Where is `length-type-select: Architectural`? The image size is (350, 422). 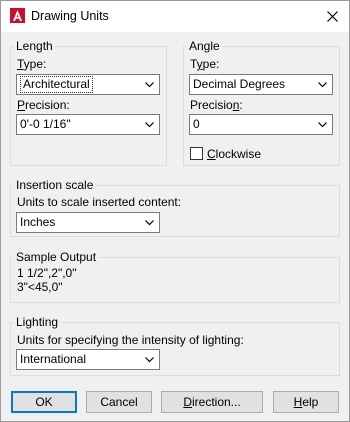
length-type-select: Architectural is located at coordinates (88, 84).